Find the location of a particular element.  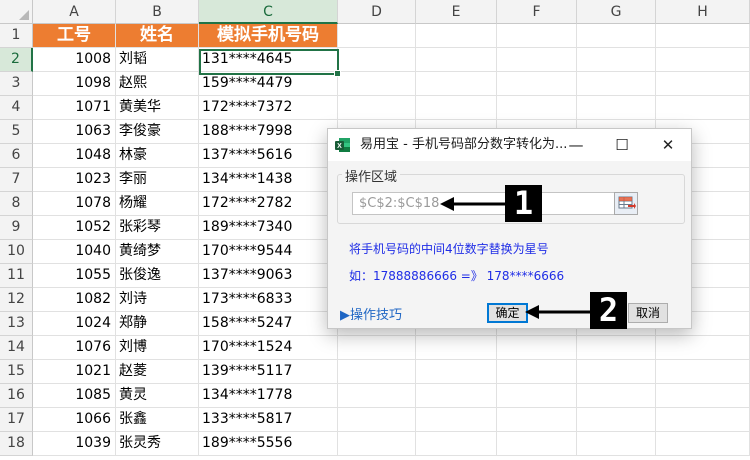

row-header: 3 is located at coordinates (16, 84).